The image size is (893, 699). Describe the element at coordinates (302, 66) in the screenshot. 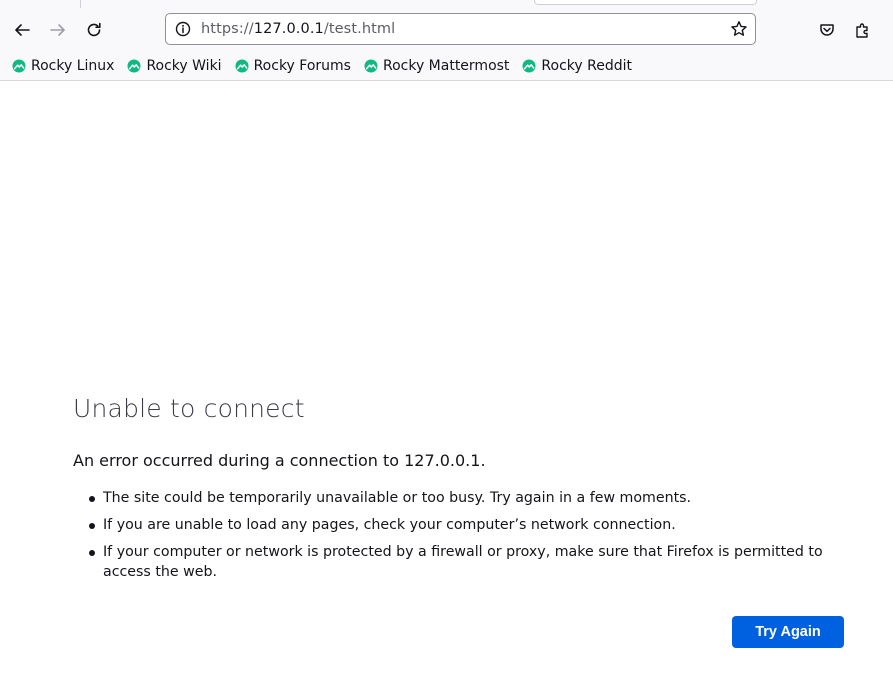

I see `bookmark-label: Rocky Forums` at that location.